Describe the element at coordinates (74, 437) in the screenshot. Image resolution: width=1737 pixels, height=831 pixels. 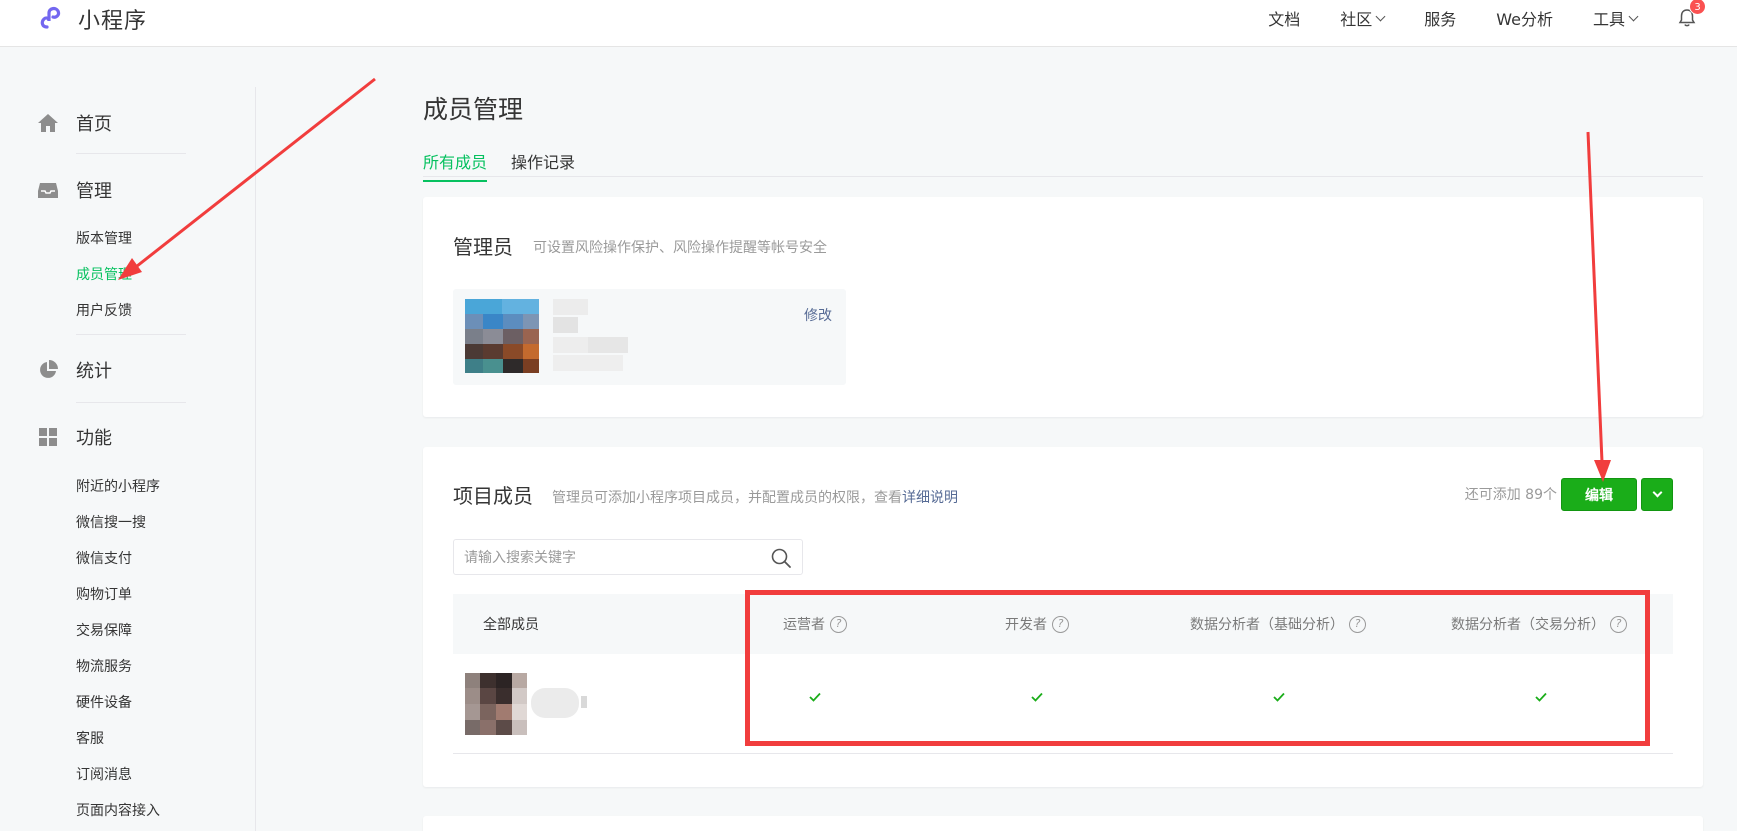
I see `sidebar-item-features: 功能` at that location.